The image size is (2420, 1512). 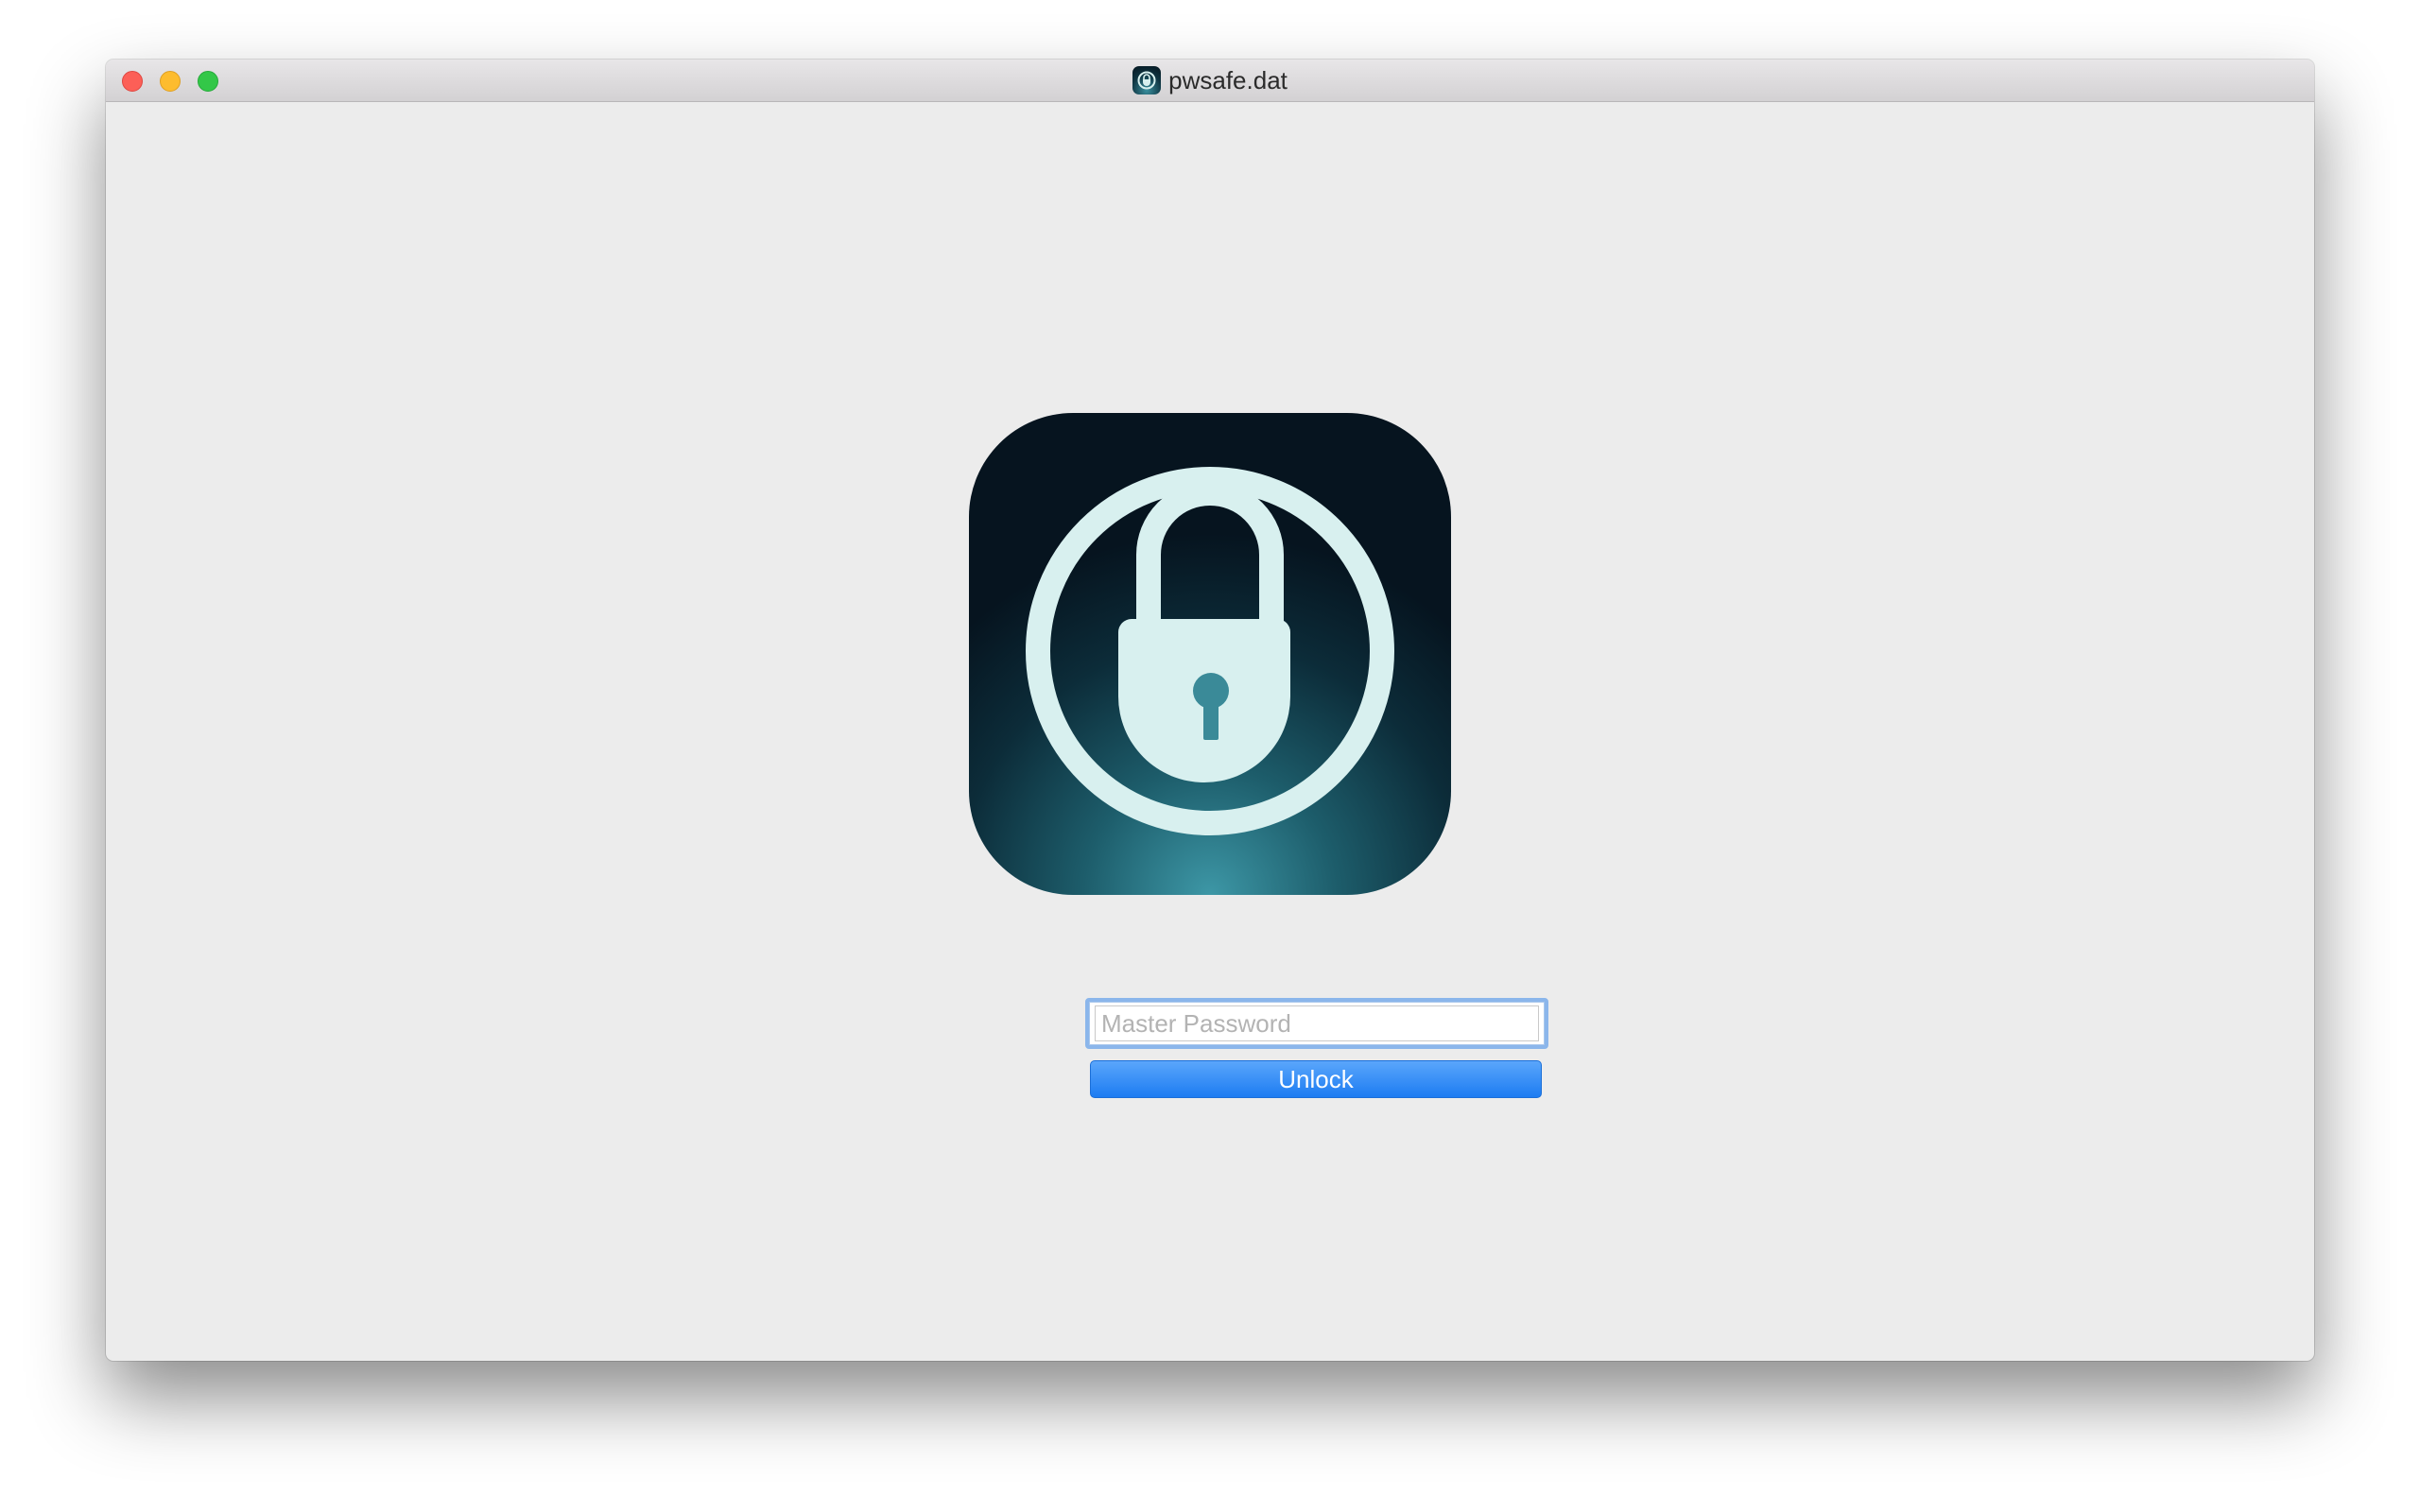 I want to click on window-title: pwsafe.dat, so click(x=1228, y=79).